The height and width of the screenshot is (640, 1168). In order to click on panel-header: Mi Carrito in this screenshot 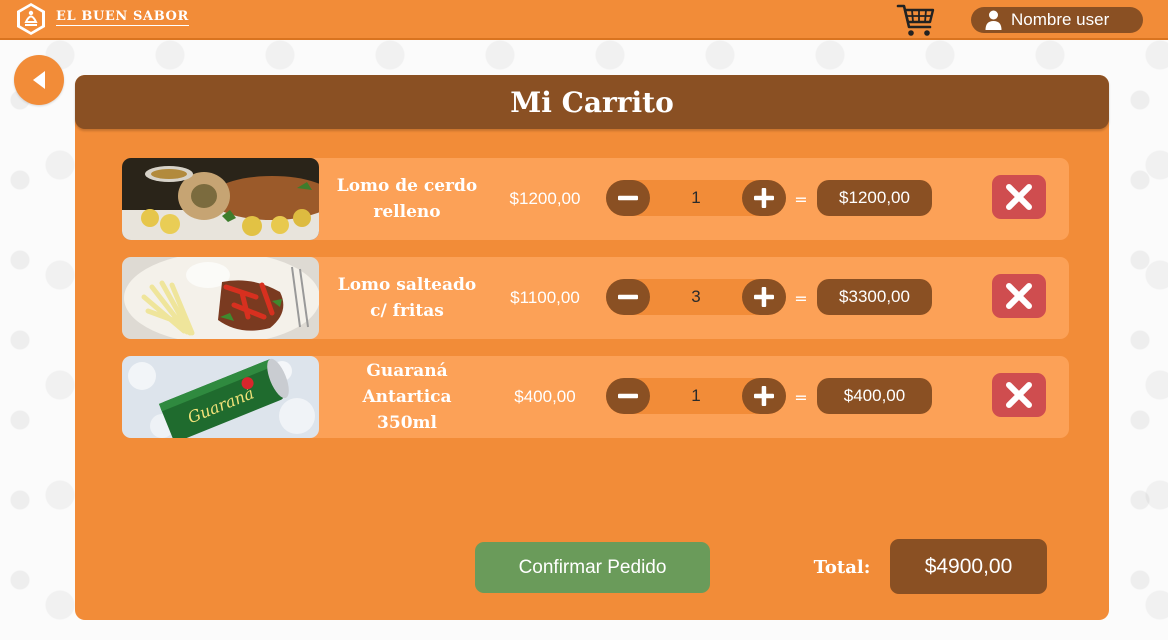, I will do `click(592, 102)`.